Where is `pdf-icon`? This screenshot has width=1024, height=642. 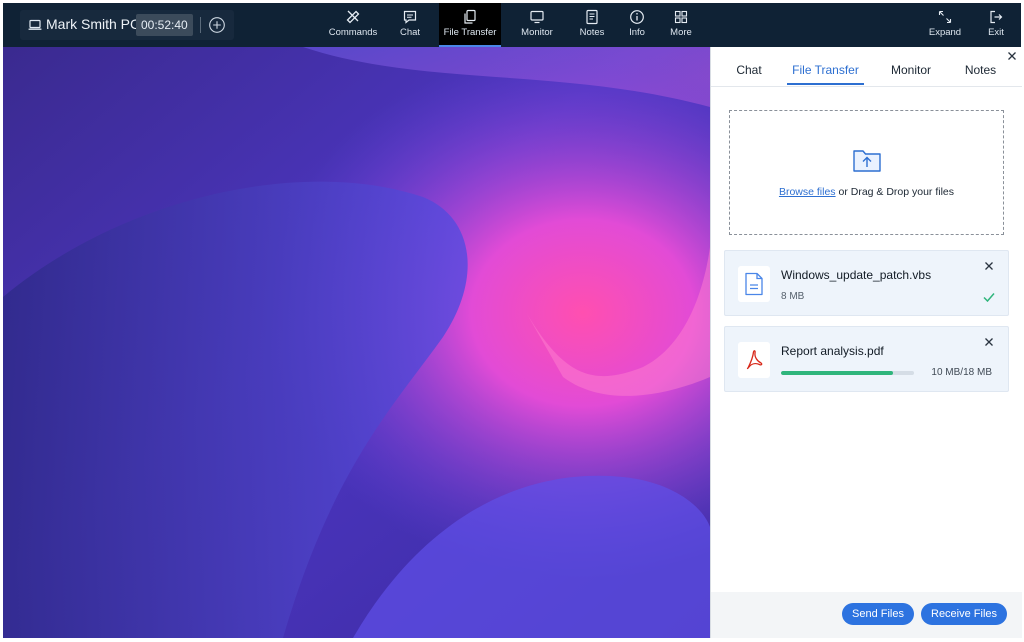 pdf-icon is located at coordinates (754, 360).